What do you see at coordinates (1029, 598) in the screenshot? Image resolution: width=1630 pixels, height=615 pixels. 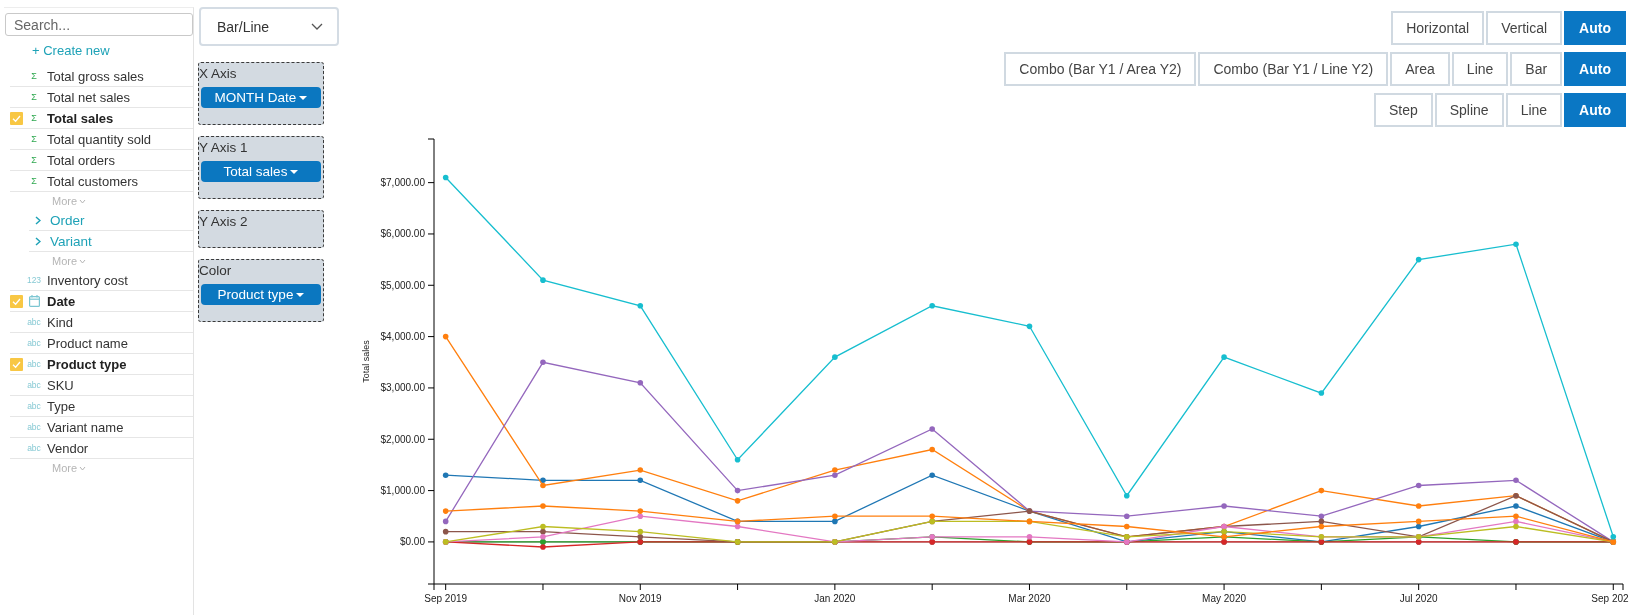 I see `axis-tick-label: Mar 2020` at bounding box center [1029, 598].